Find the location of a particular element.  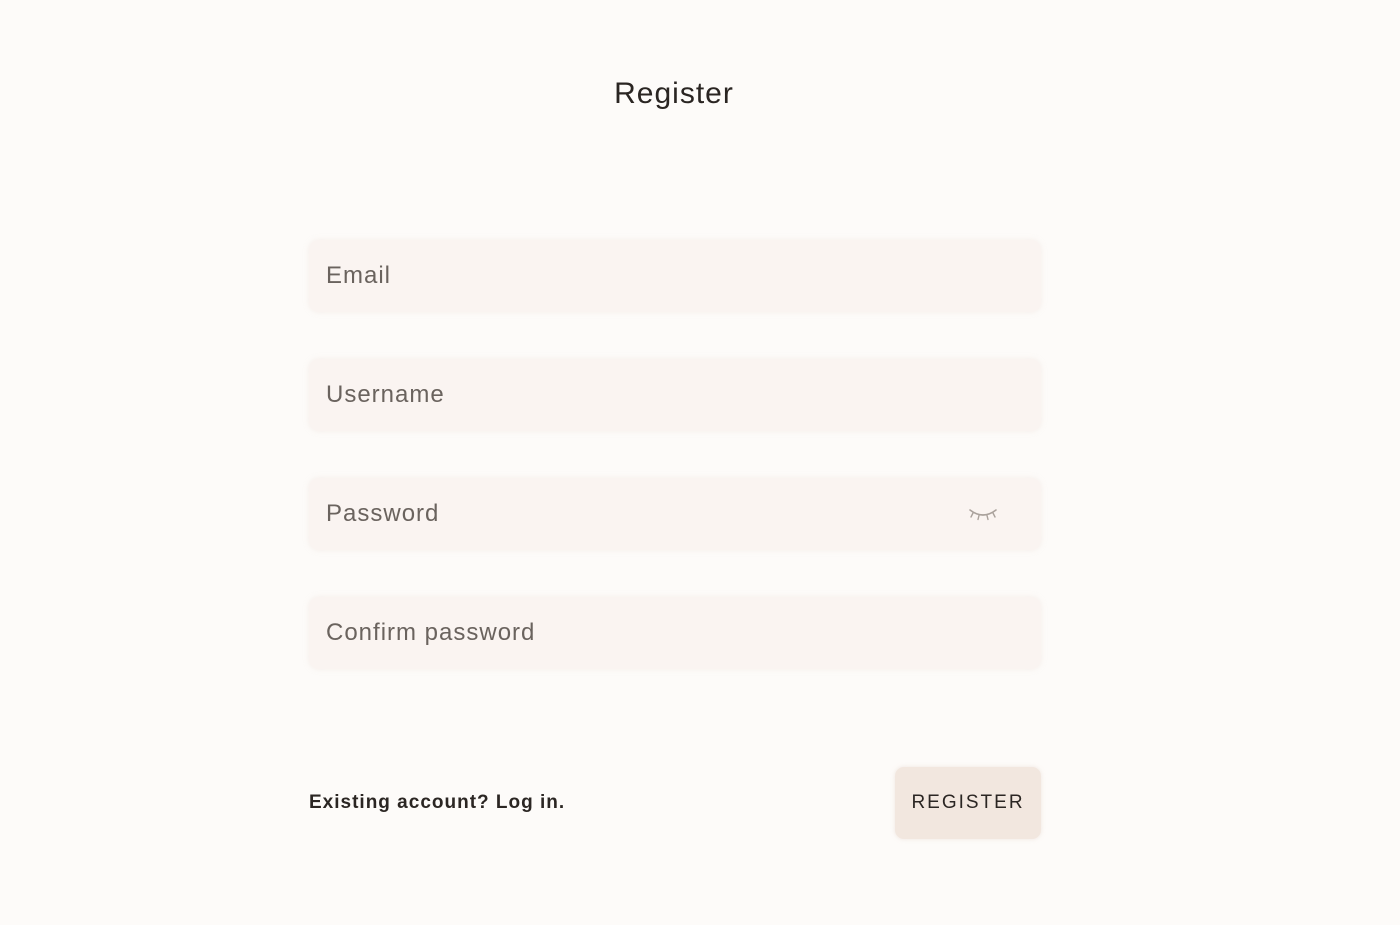

login-link: Existing account? Log in. is located at coordinates (437, 803).